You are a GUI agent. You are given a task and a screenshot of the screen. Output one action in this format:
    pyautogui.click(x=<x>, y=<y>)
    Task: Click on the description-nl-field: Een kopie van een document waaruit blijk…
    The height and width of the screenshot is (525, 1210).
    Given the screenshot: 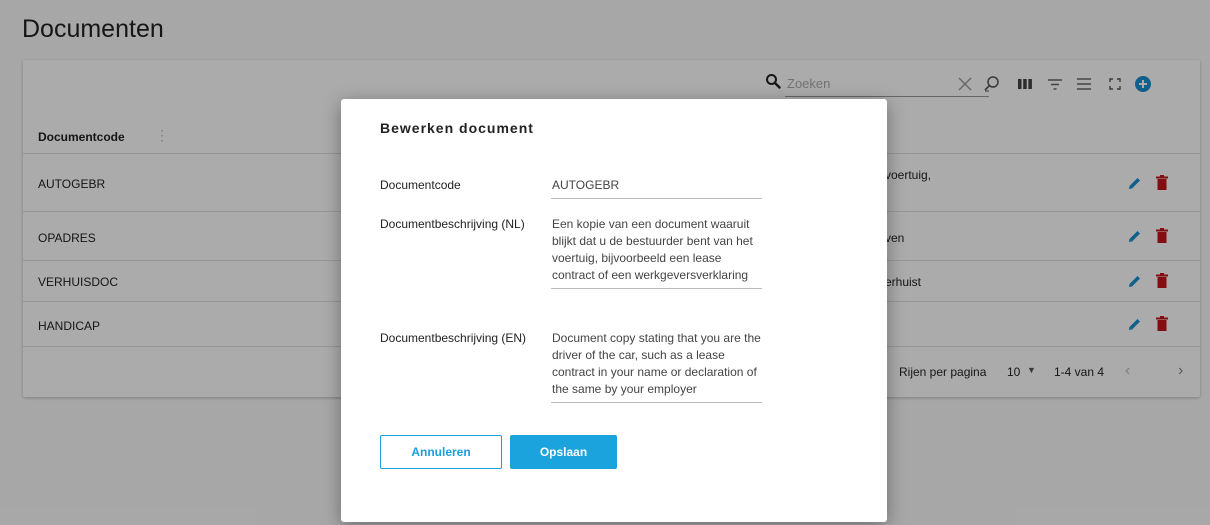 What is the action you would take?
    pyautogui.click(x=656, y=252)
    